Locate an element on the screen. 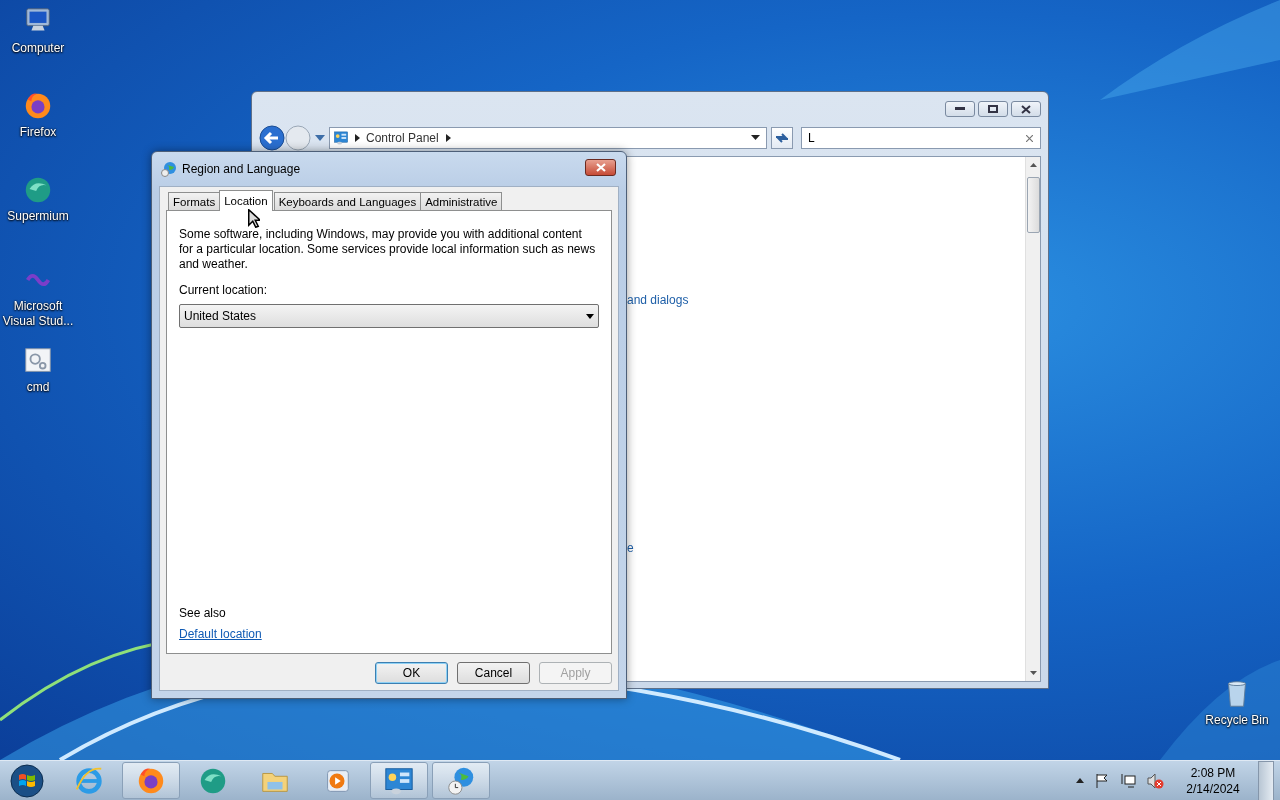  desktop-icon-label: Firefox is located at coordinates (38, 132).